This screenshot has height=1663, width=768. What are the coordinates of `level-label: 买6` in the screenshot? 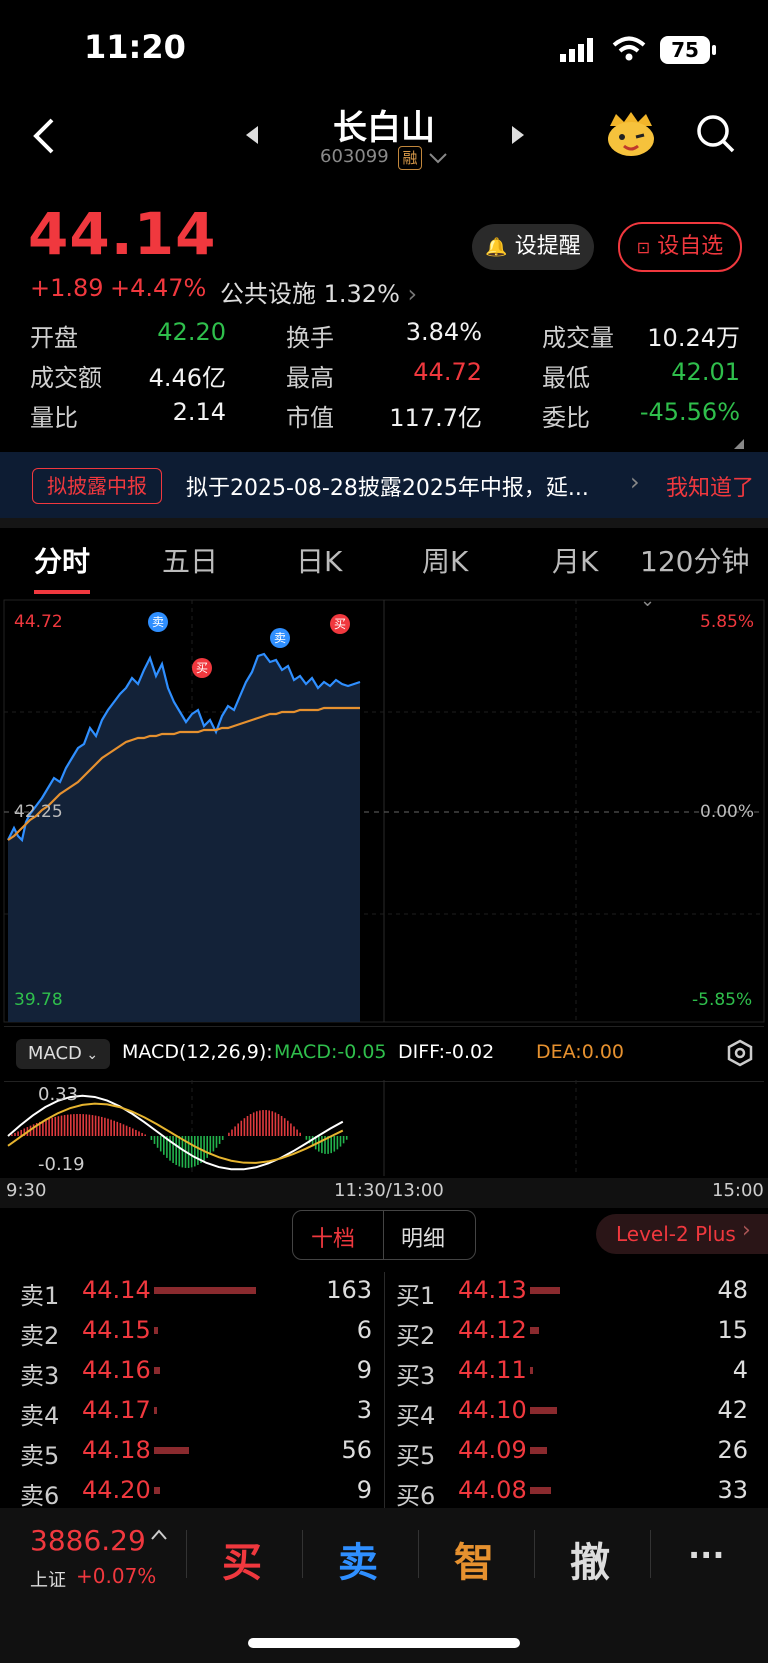 It's located at (416, 1495).